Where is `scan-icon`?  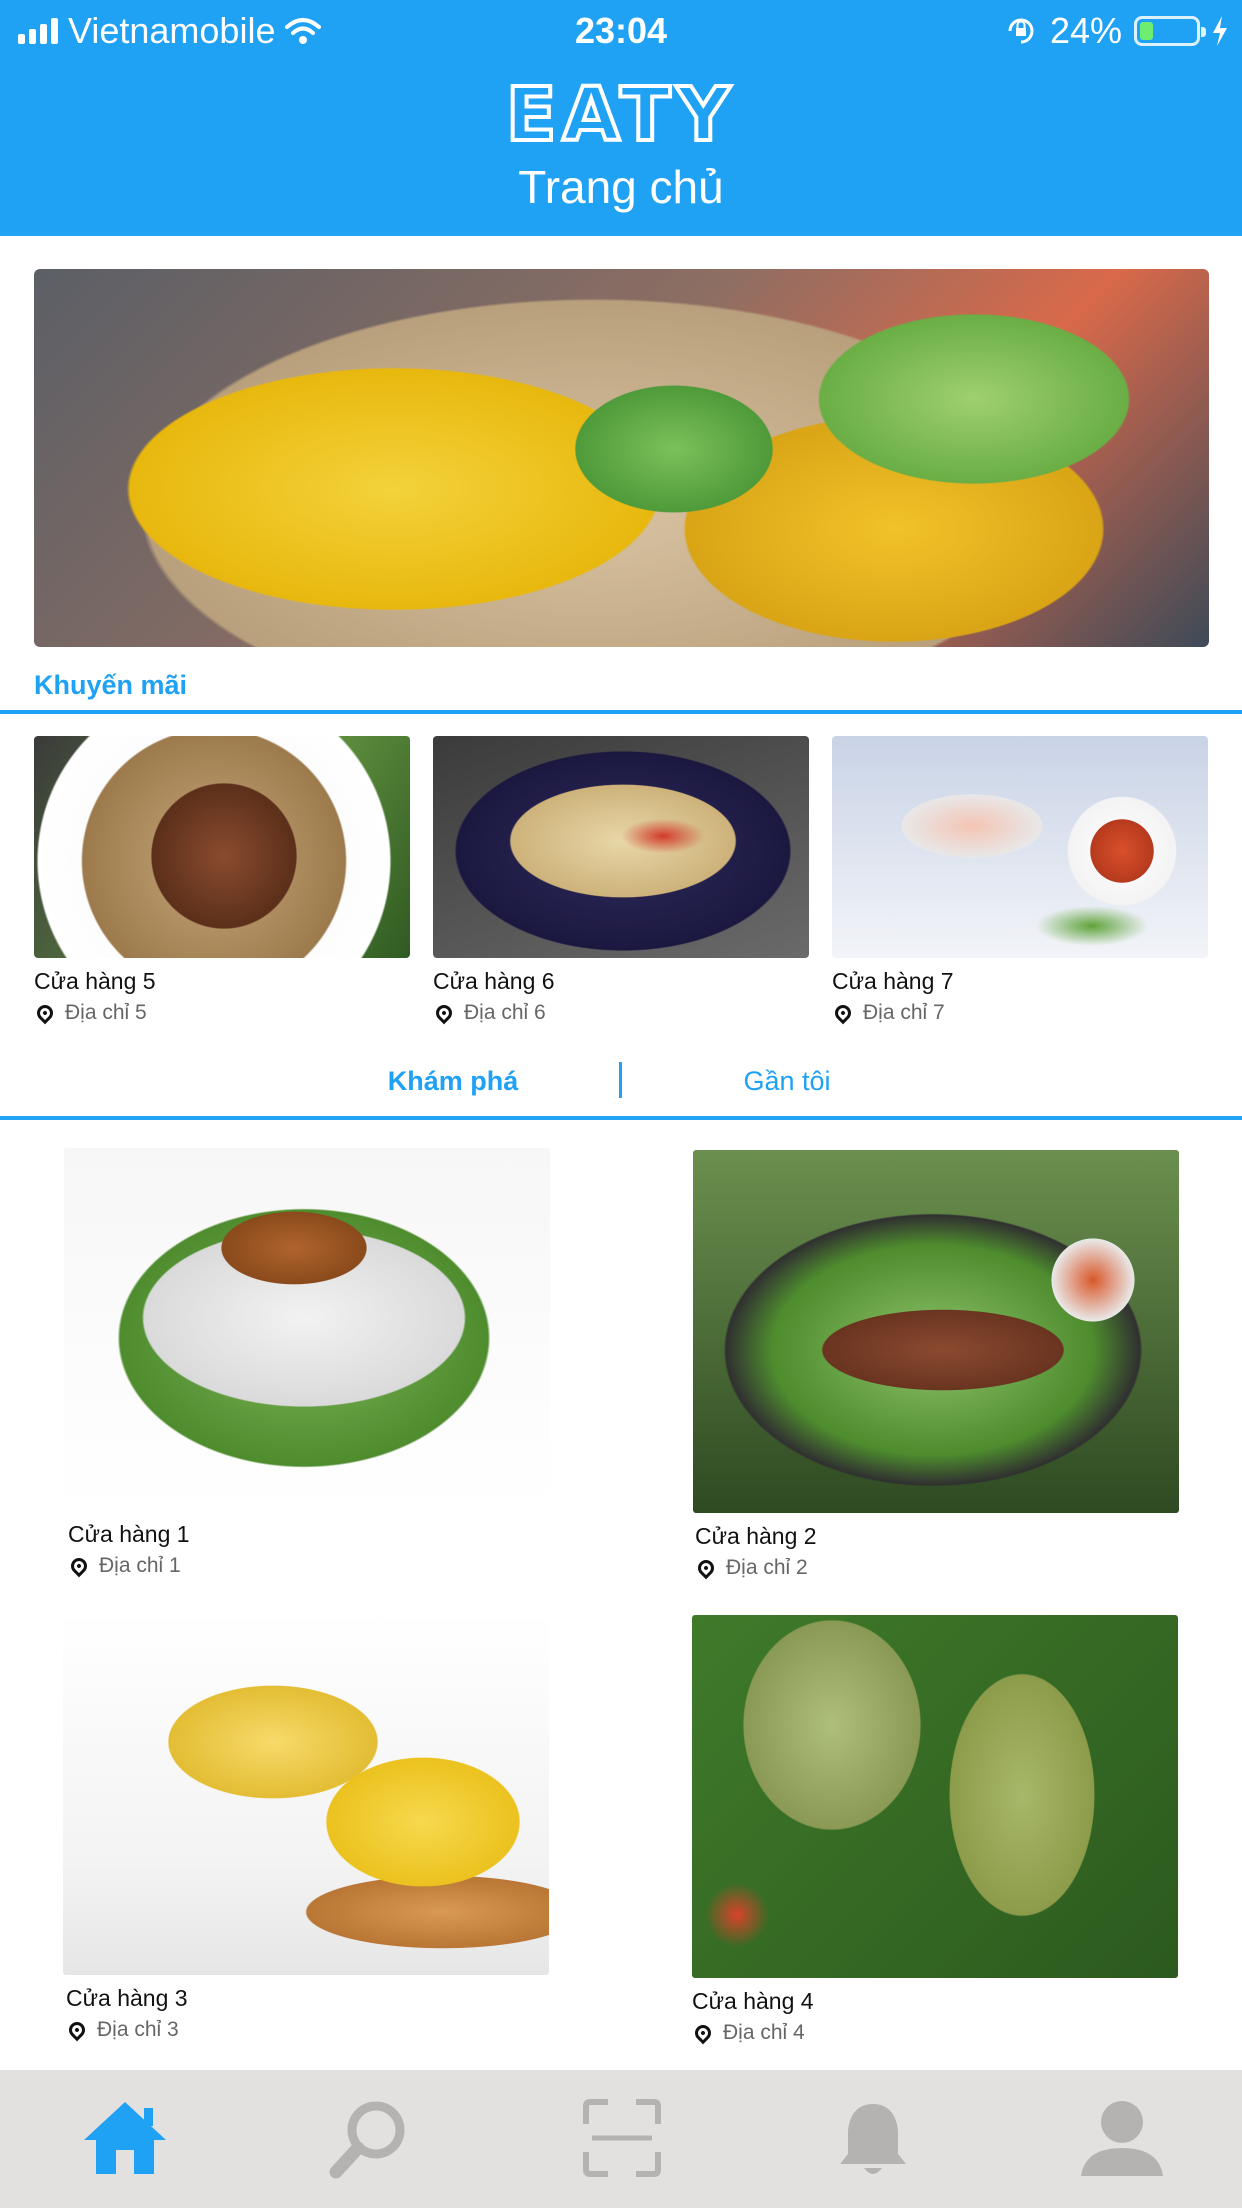
scan-icon is located at coordinates (622, 2138).